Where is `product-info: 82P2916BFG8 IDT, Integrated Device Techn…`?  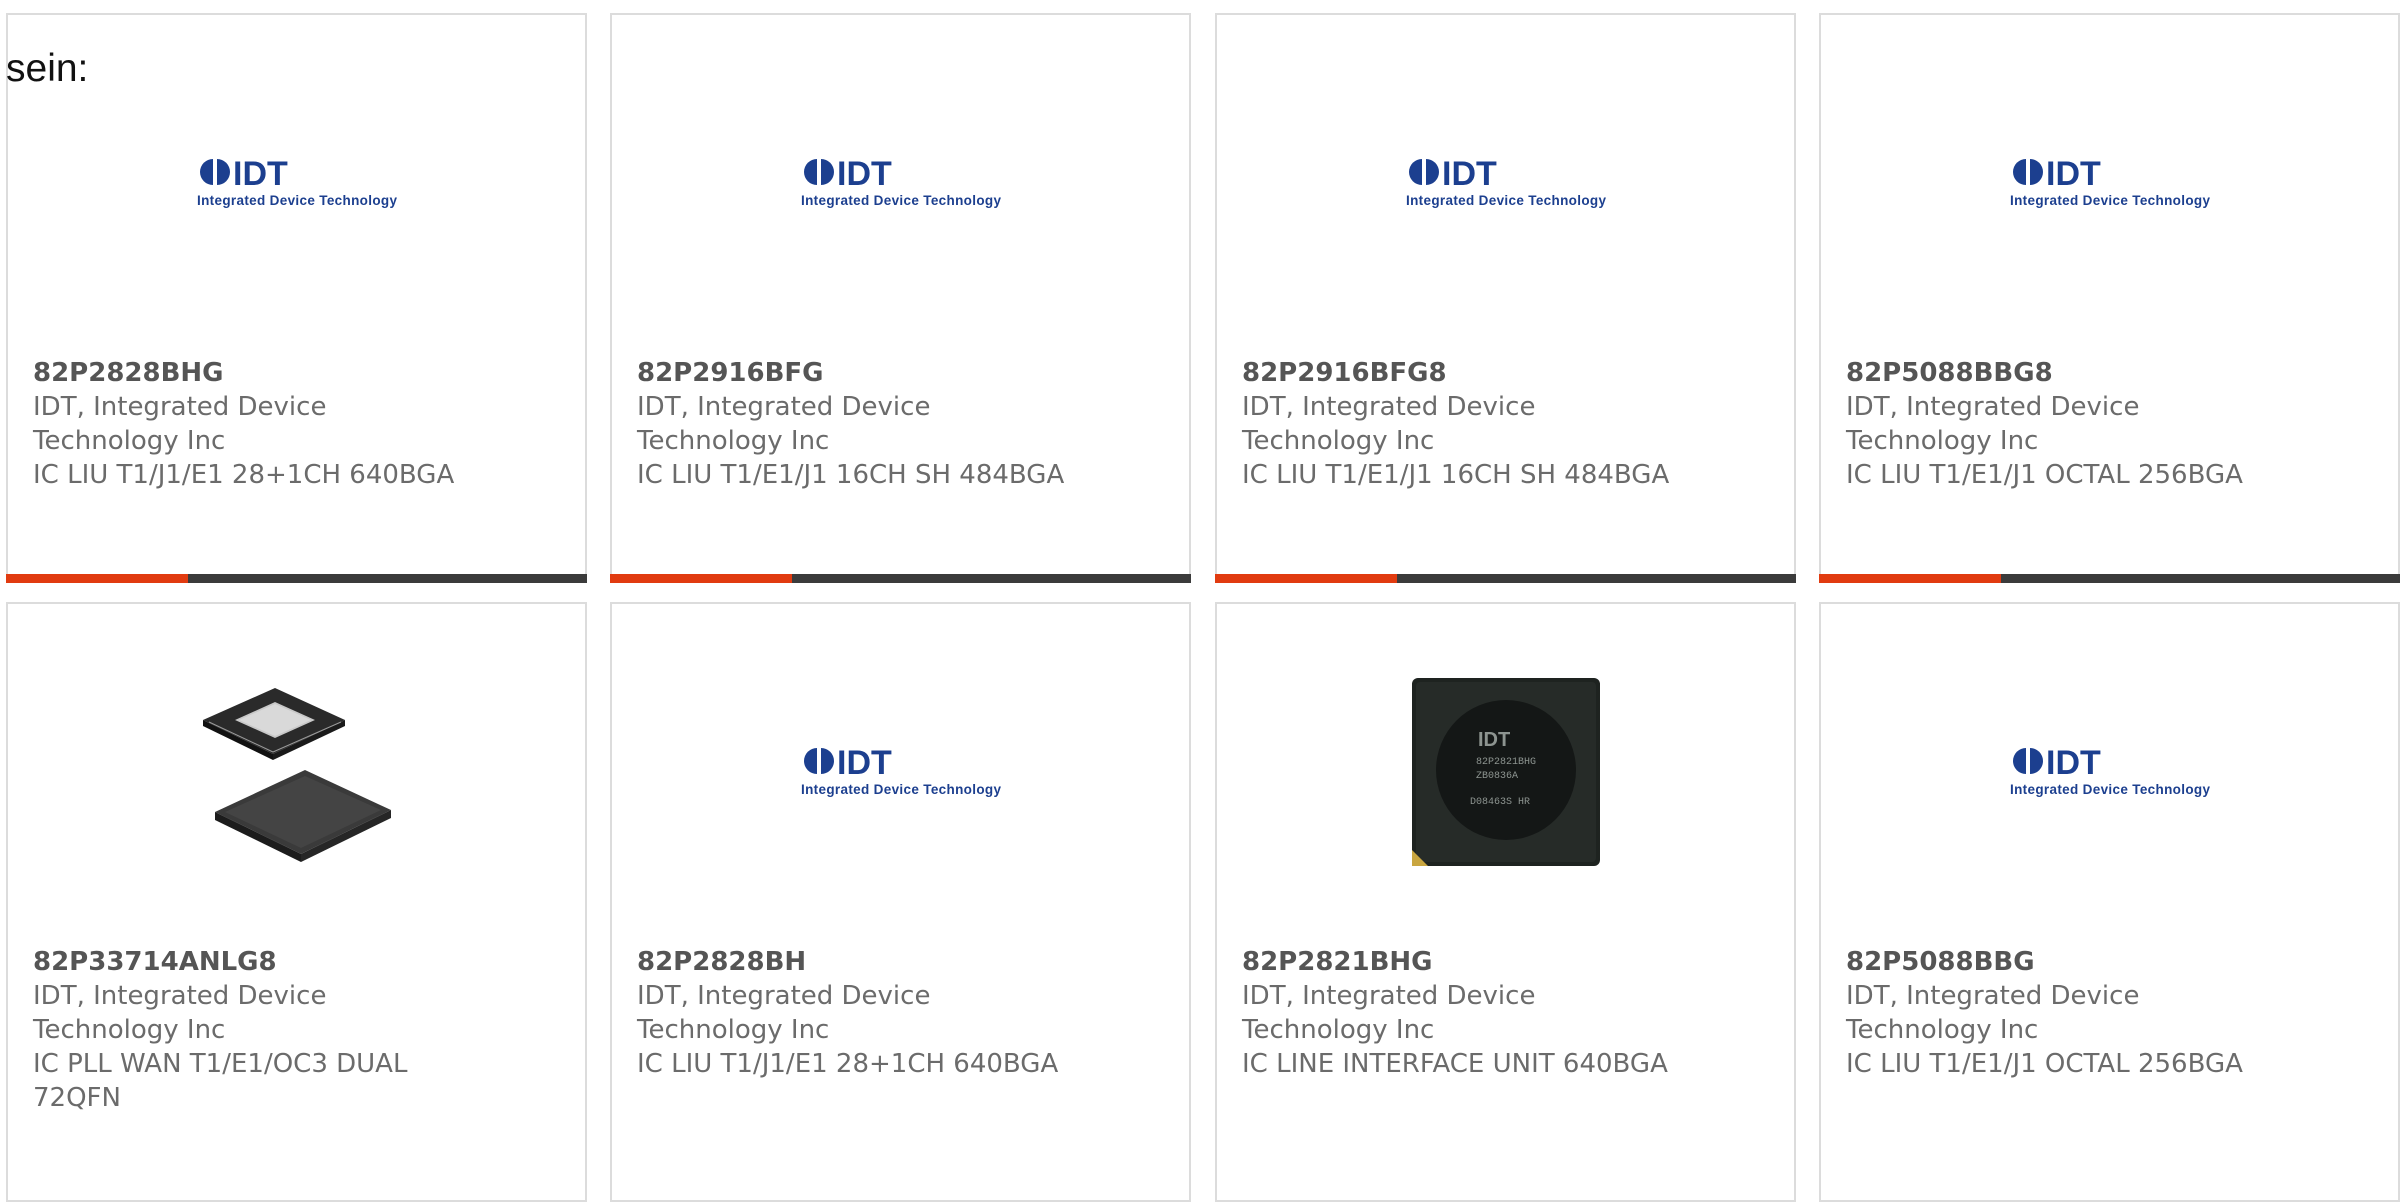
product-info: 82P2916BFG8 IDT, Integrated Device Techn… is located at coordinates (1468, 424).